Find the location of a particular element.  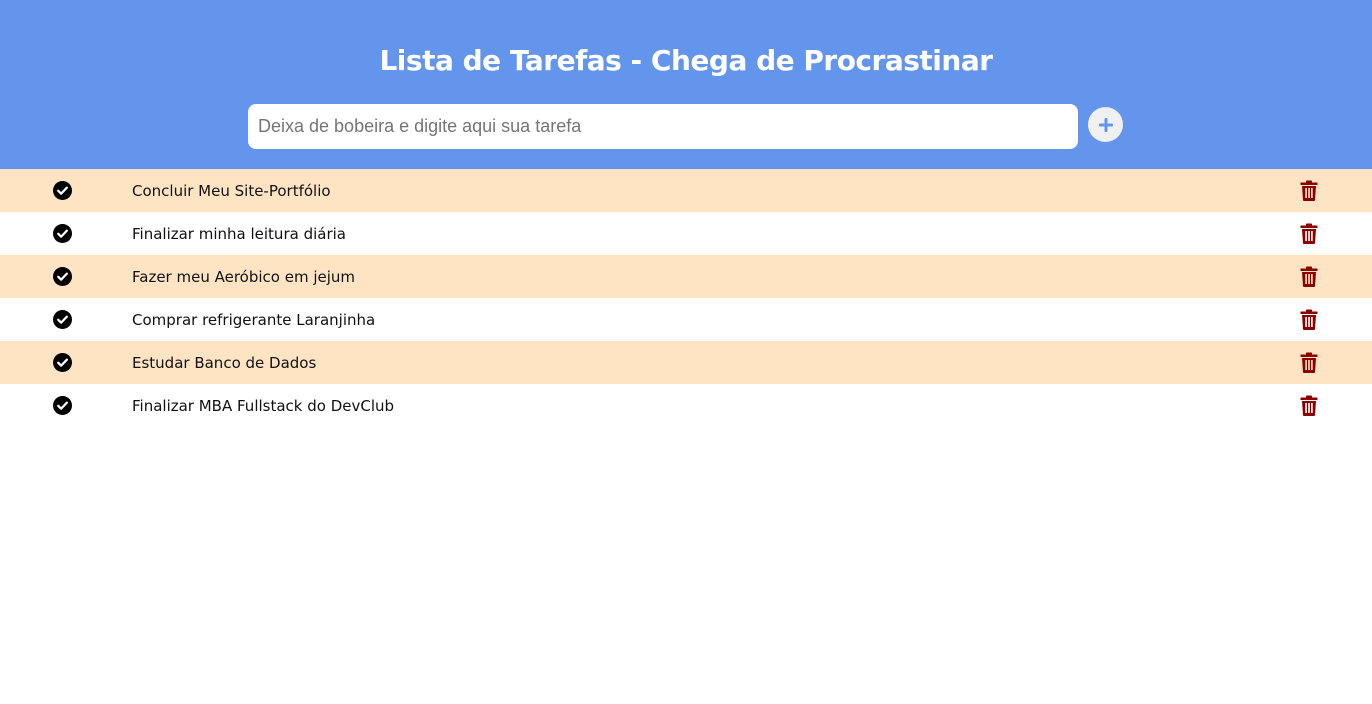

task-text: Fazer meu Aeróbico em jejum is located at coordinates (244, 276).